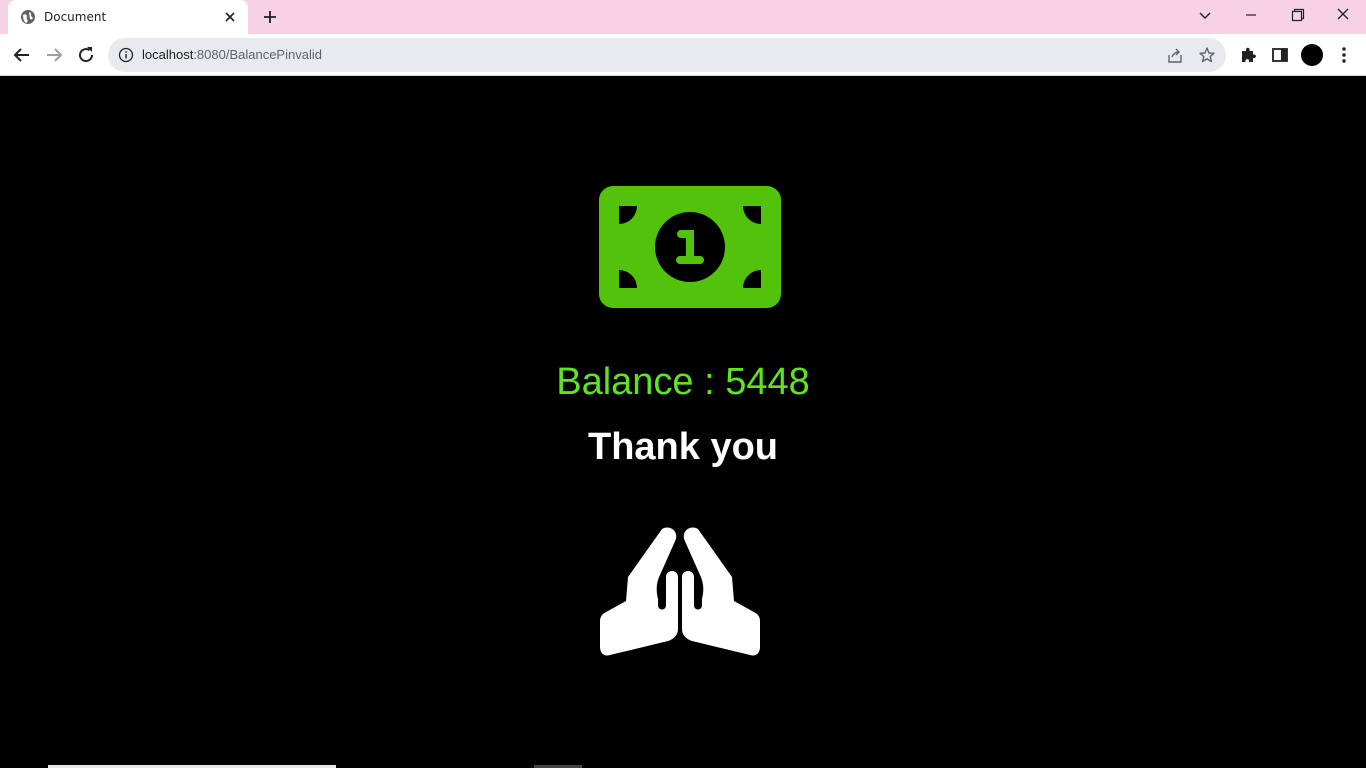 This screenshot has width=1366, height=768. What do you see at coordinates (1280, 55) in the screenshot?
I see `side-panel-icon` at bounding box center [1280, 55].